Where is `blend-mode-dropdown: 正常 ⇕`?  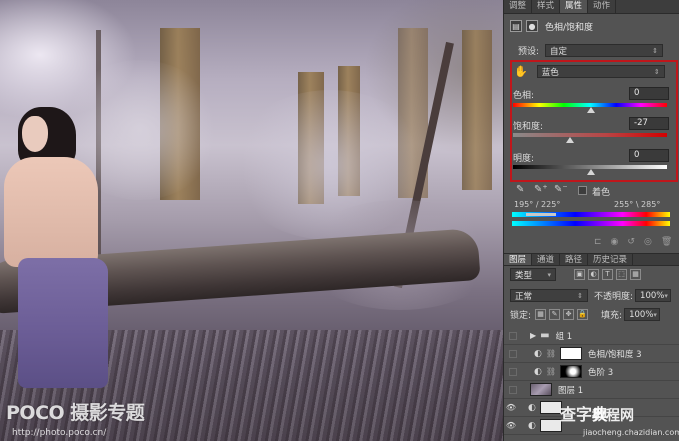
blend-mode-dropdown: 正常 ⇕ is located at coordinates (549, 295).